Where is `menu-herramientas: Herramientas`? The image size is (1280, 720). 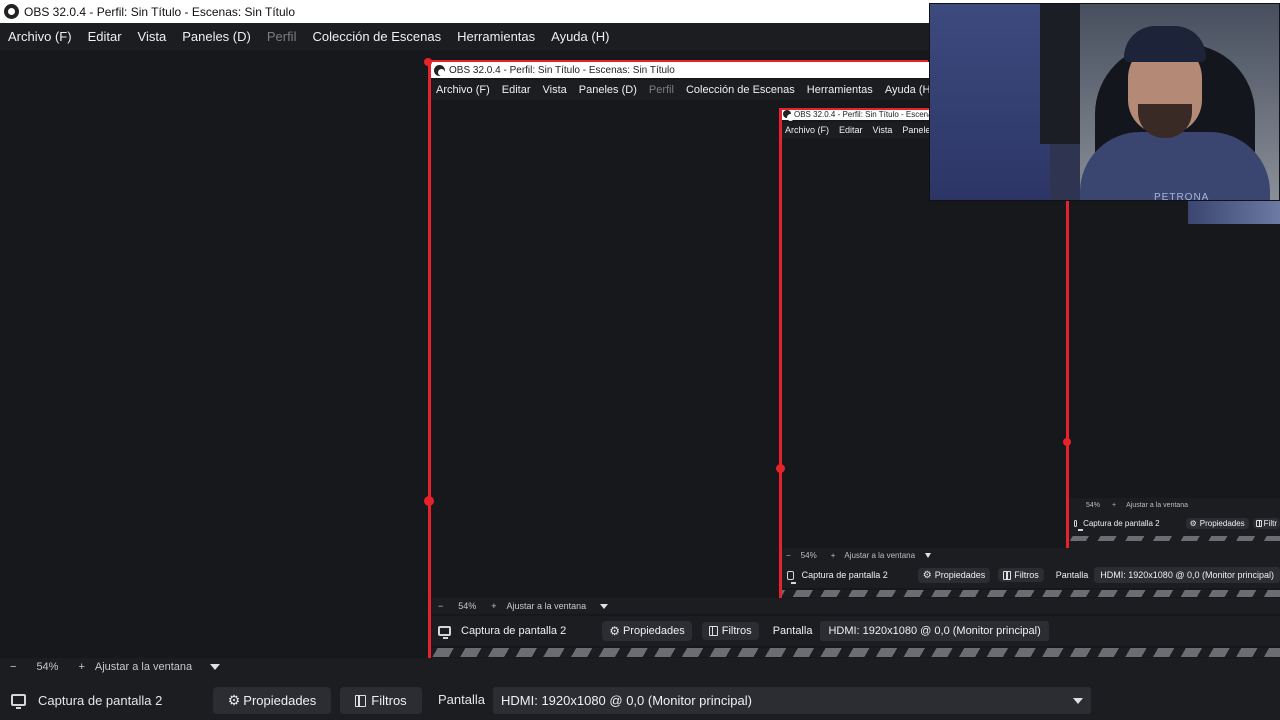
menu-herramientas: Herramientas is located at coordinates (496, 36).